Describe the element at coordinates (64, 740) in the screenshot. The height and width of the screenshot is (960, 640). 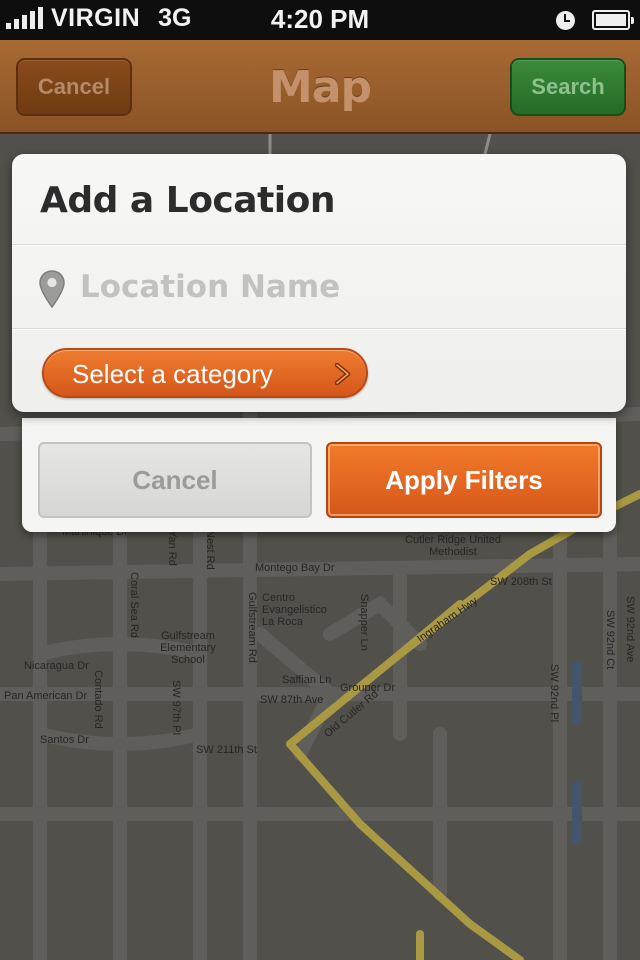
I see `map-label: Santos Dr` at that location.